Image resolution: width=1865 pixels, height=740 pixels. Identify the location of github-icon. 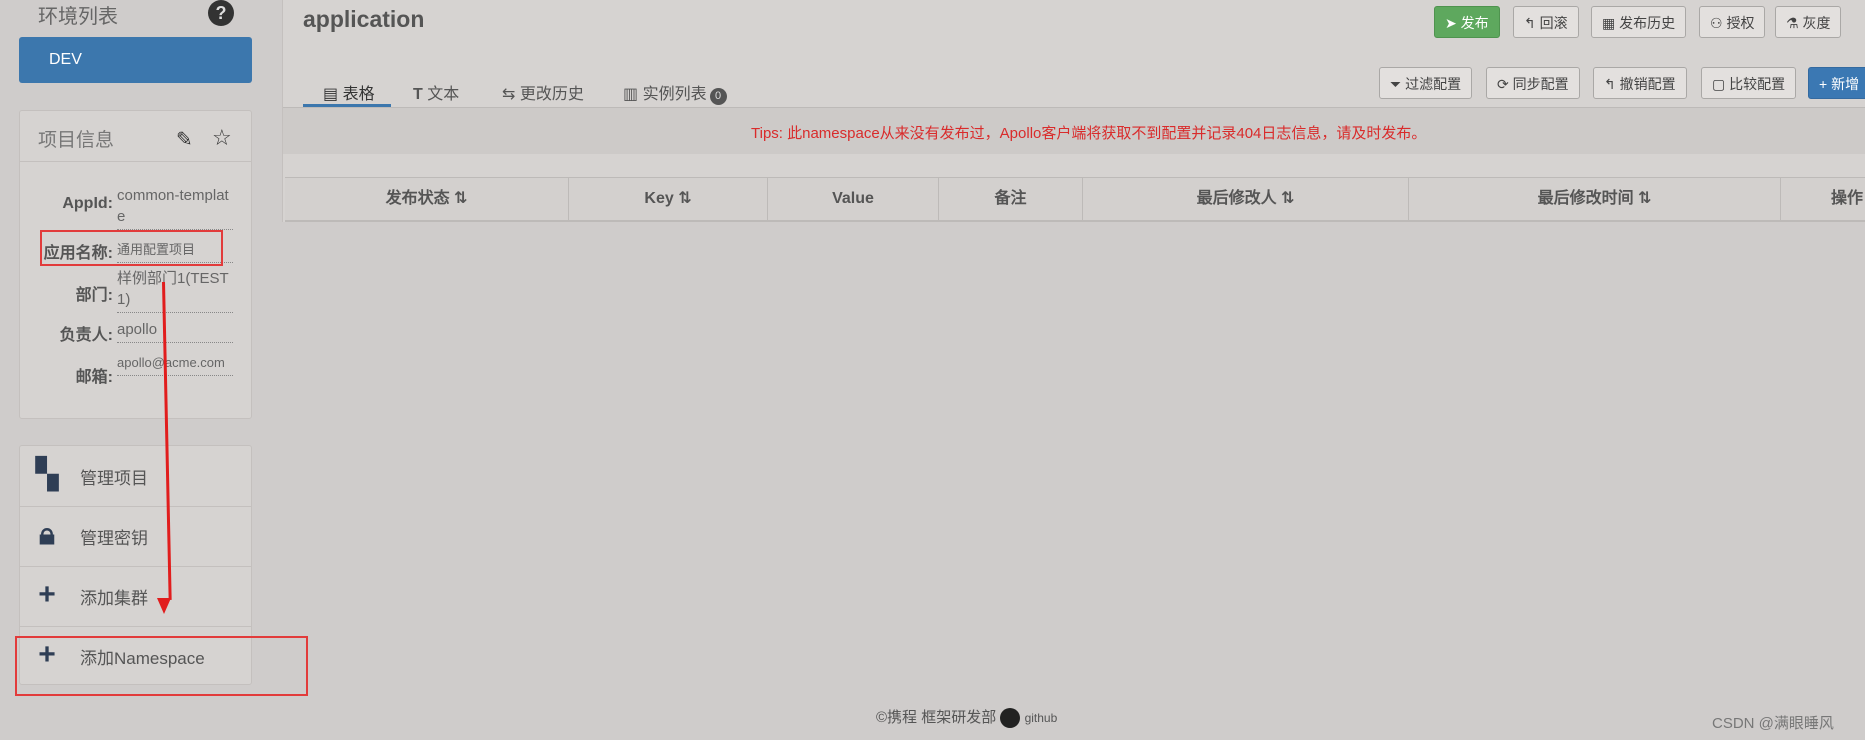
(1010, 718).